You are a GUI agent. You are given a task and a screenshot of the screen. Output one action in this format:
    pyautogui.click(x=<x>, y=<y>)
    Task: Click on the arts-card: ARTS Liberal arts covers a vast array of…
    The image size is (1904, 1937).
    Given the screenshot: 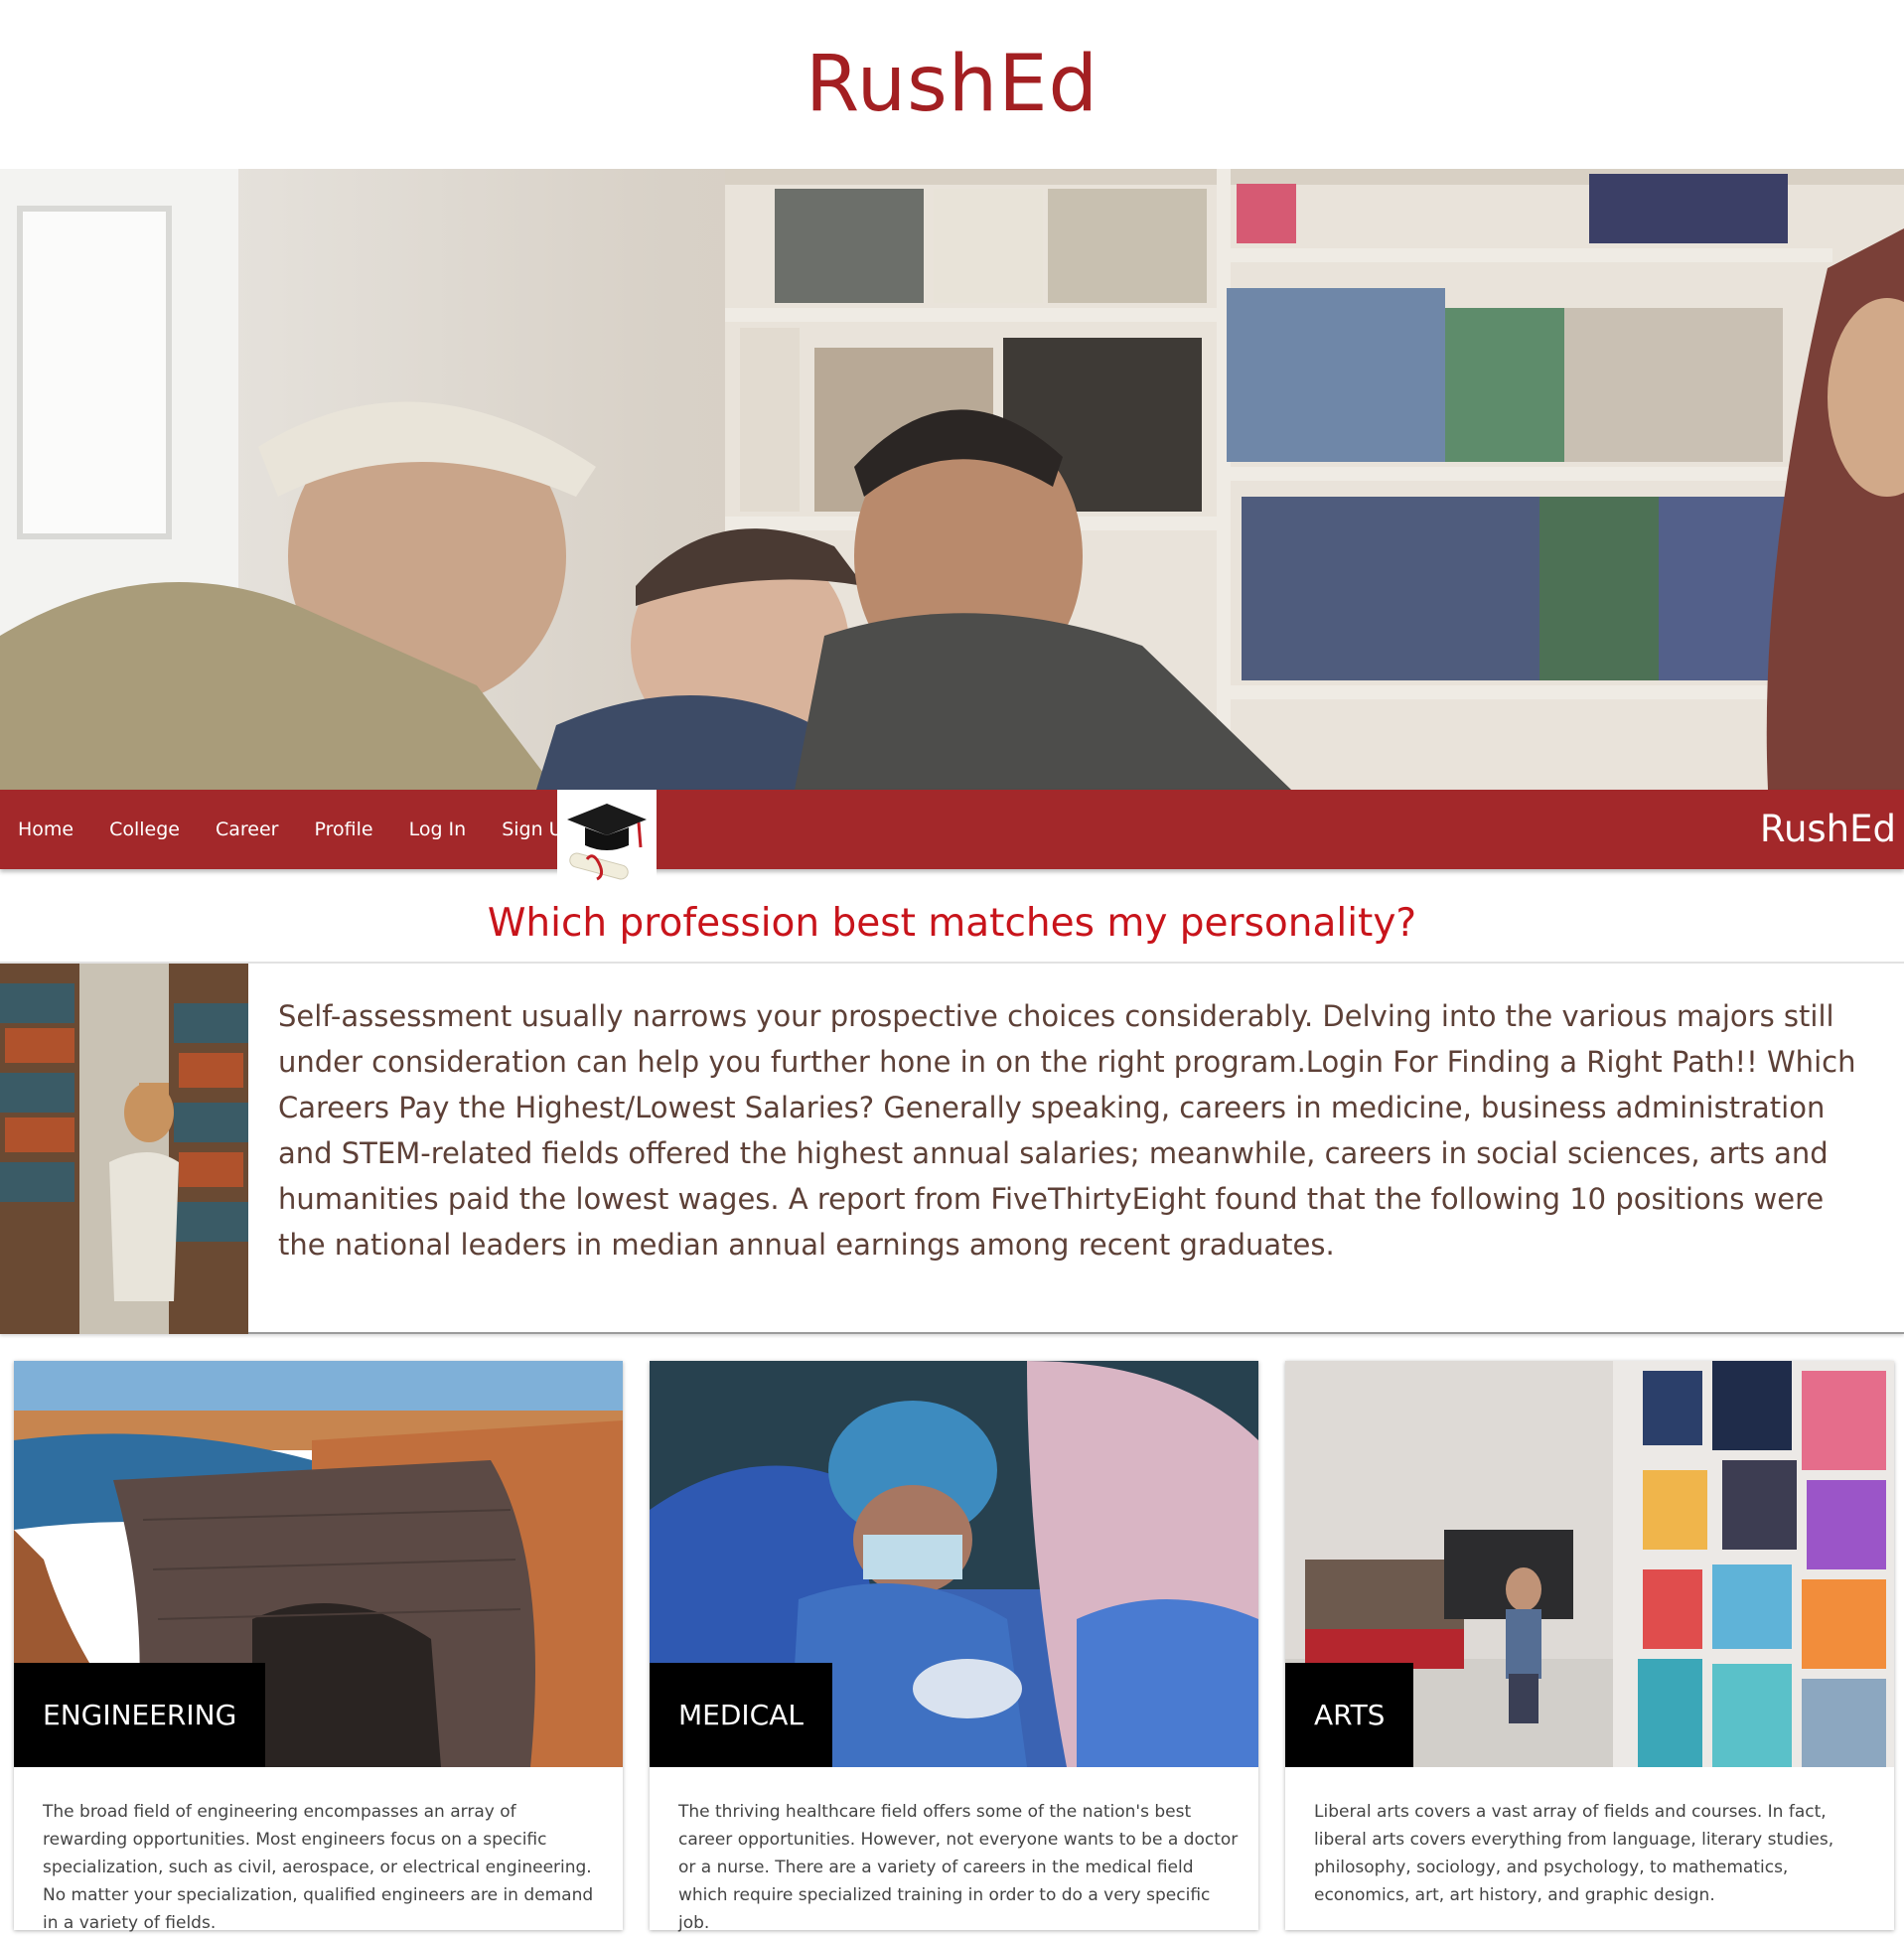 What is the action you would take?
    pyautogui.click(x=1589, y=1645)
    